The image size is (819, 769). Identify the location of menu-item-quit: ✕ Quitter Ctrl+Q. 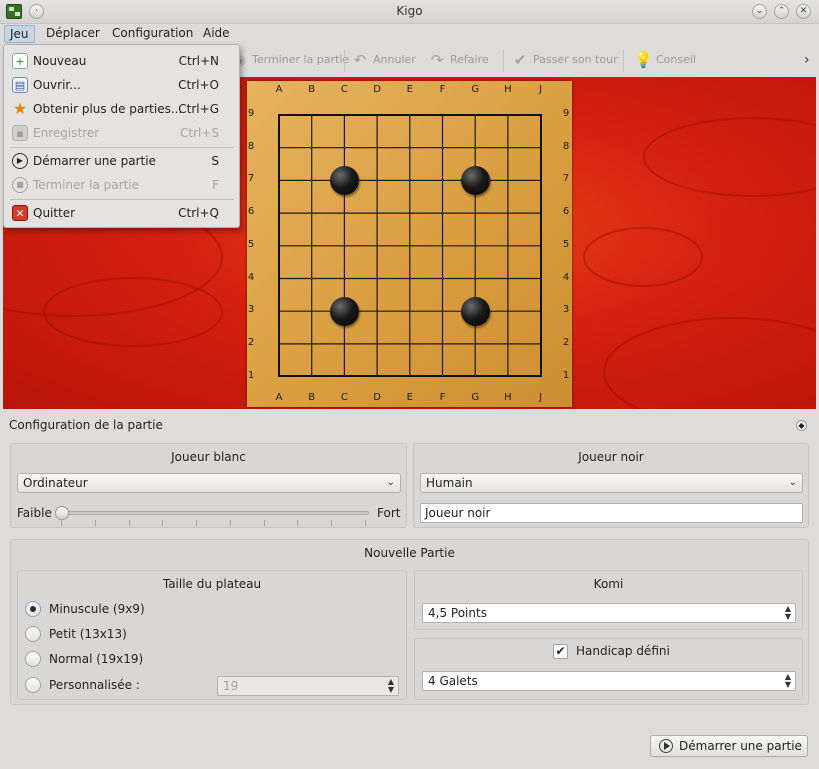
(121, 213).